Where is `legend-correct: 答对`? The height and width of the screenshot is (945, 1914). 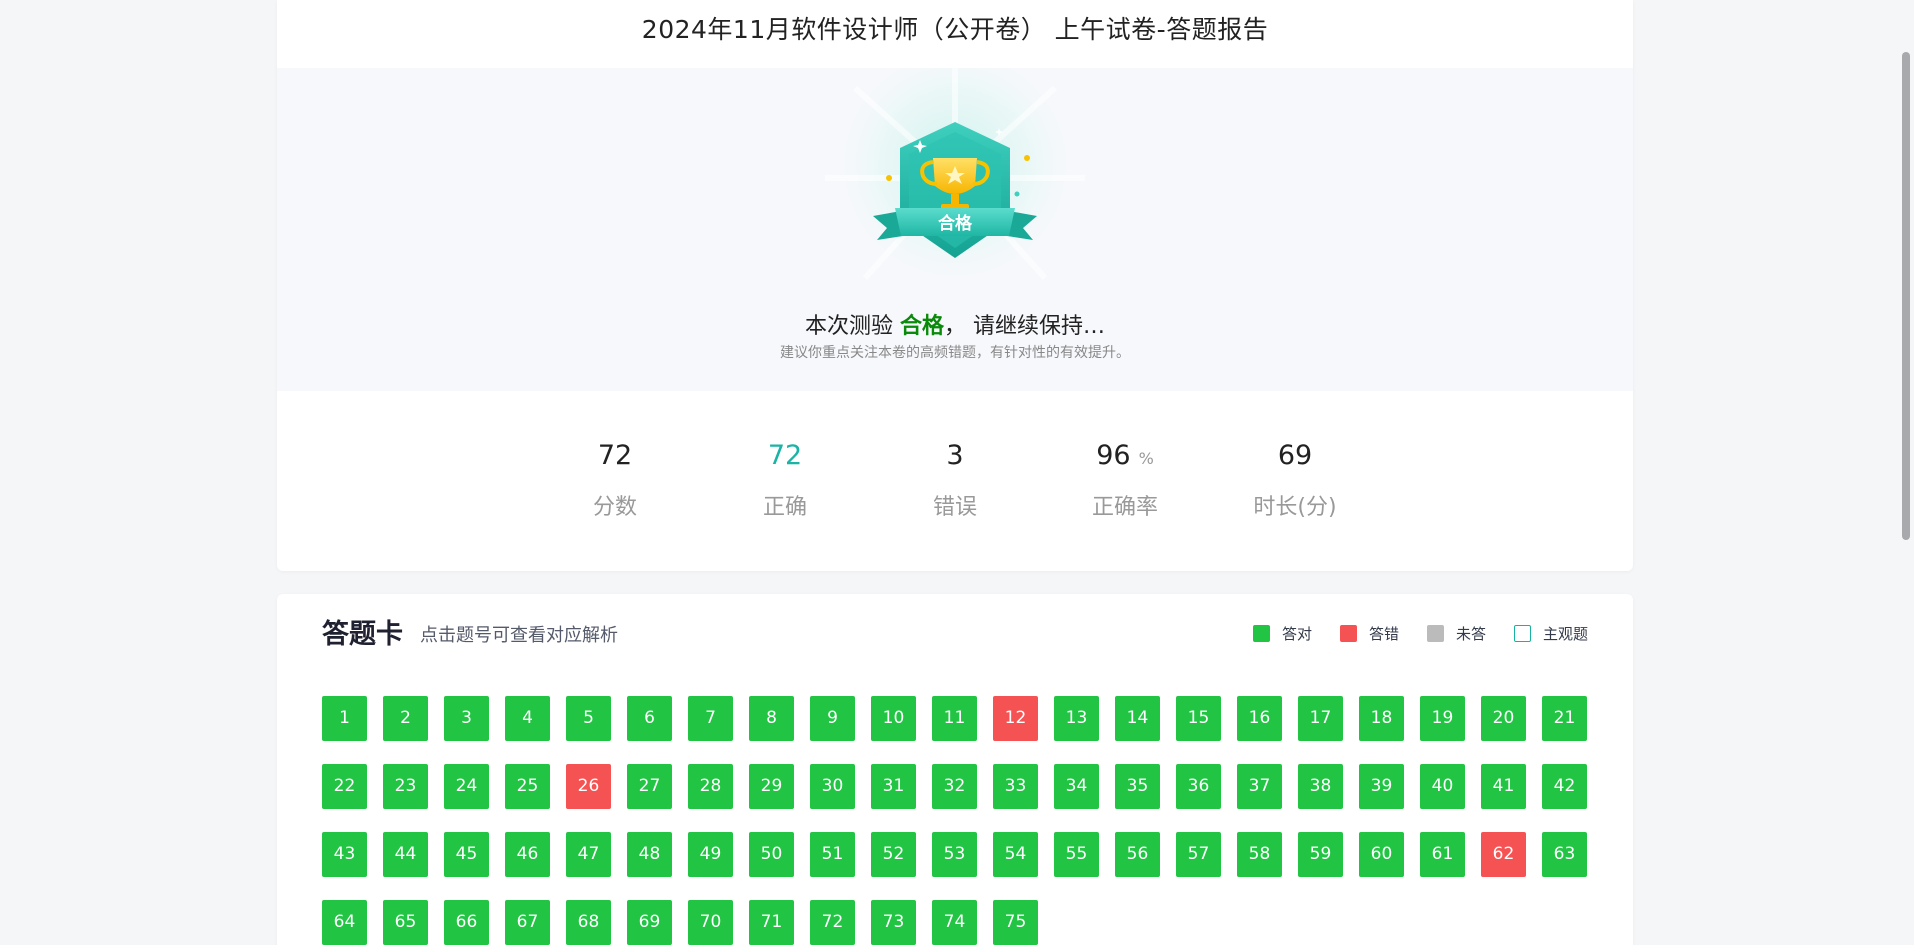
legend-correct: 答对 is located at coordinates (1282, 633).